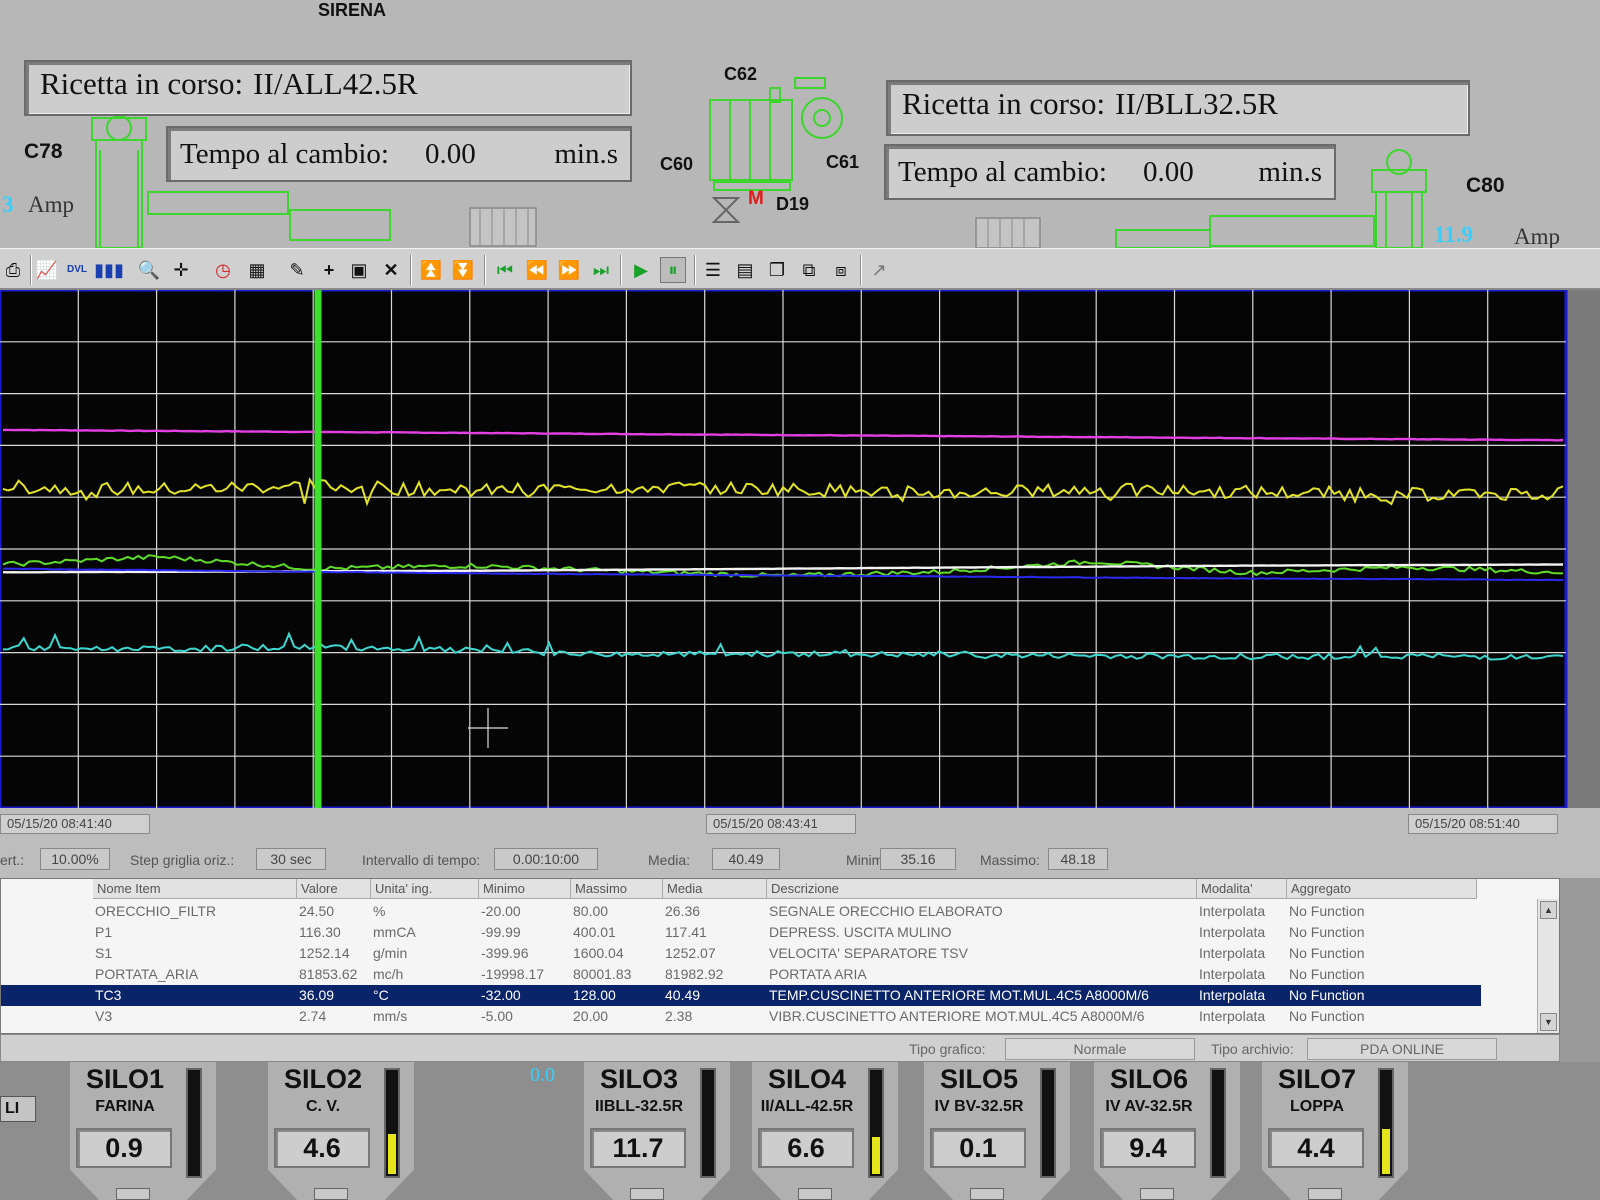  What do you see at coordinates (334, 889) in the screenshot?
I see `column-header: Valore` at bounding box center [334, 889].